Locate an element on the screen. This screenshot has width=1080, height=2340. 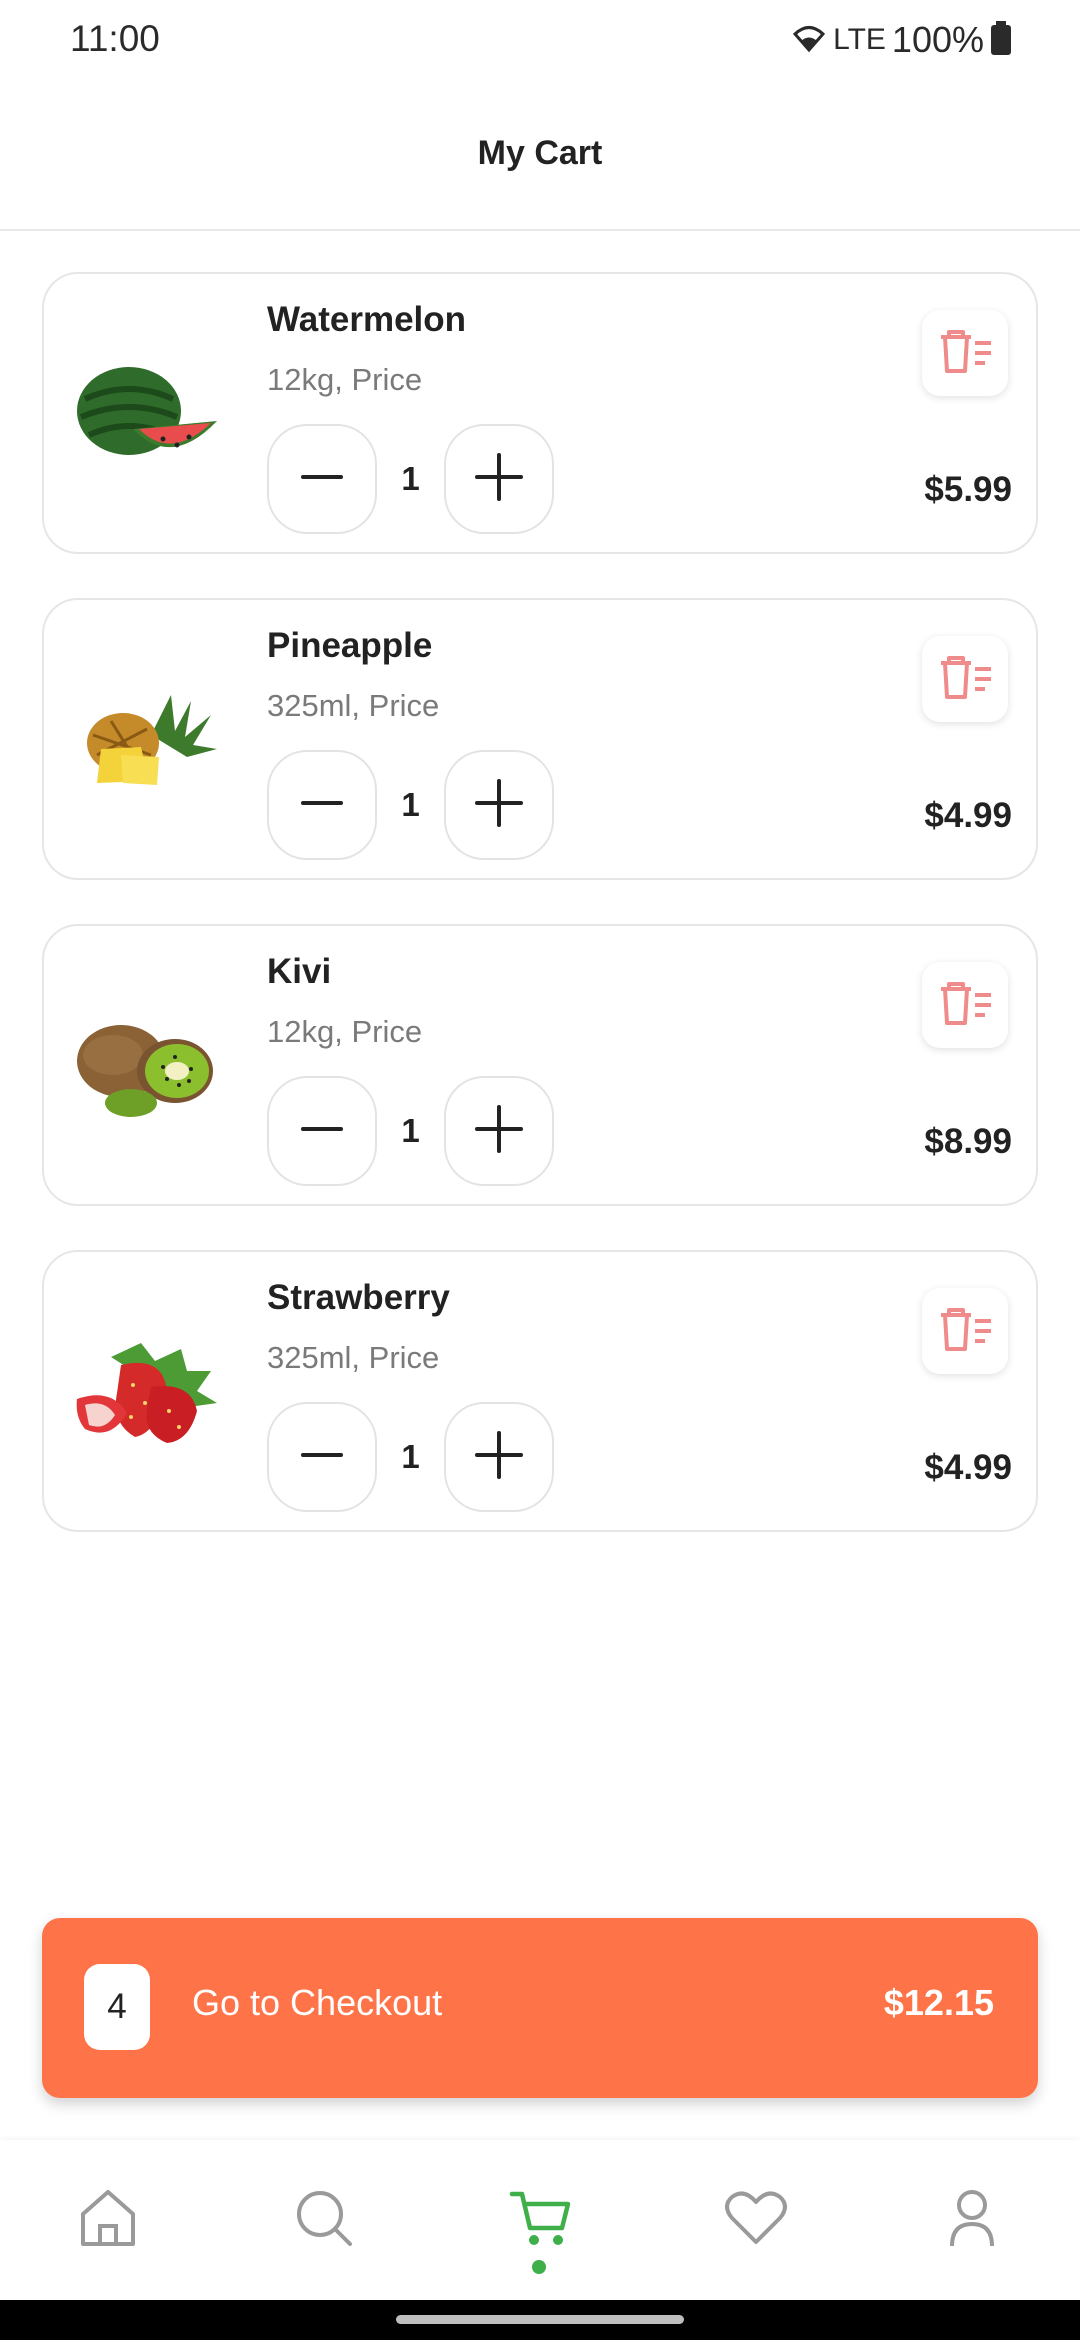
product-name: Strawberry is located at coordinates (358, 1297).